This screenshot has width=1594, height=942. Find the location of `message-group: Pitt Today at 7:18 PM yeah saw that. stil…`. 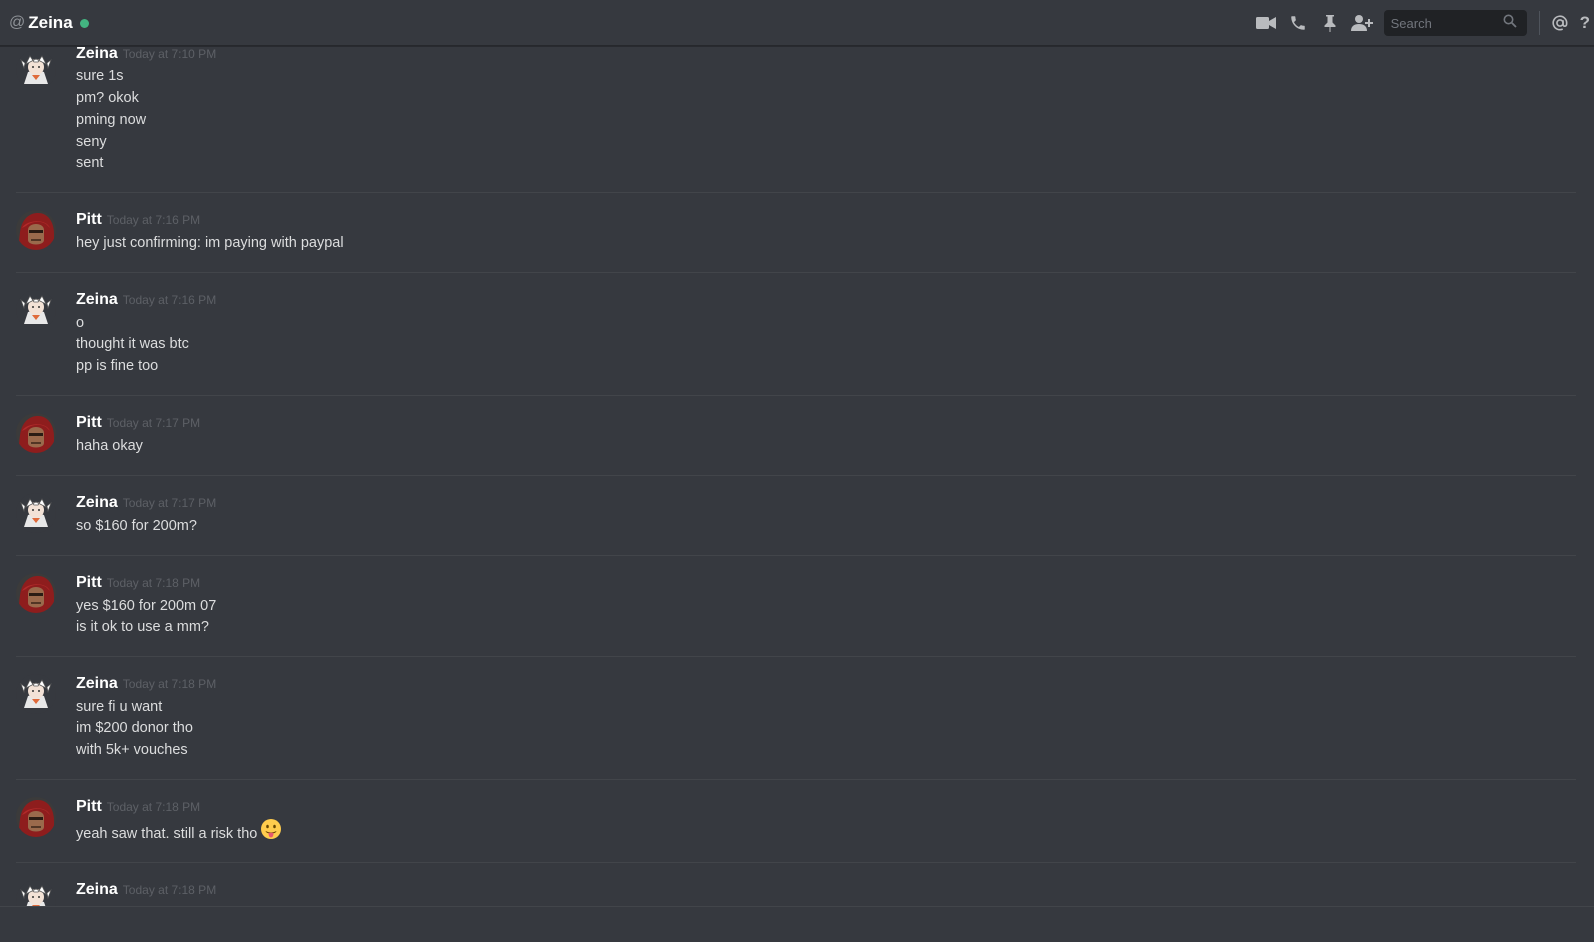

message-group: Pitt Today at 7:18 PM yeah saw that. stil… is located at coordinates (796, 820).